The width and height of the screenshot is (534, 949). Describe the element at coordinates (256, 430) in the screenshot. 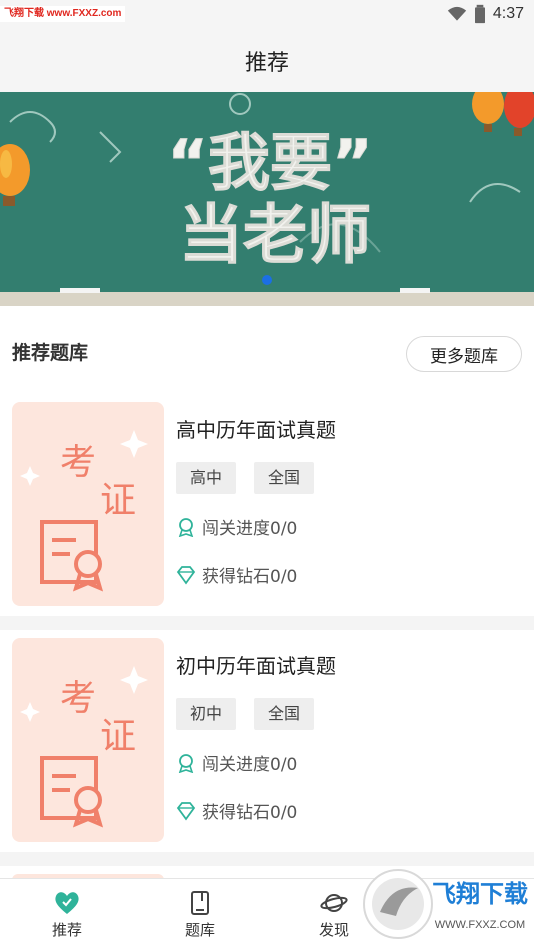

I see `card-title: 高中历年面试真题` at that location.